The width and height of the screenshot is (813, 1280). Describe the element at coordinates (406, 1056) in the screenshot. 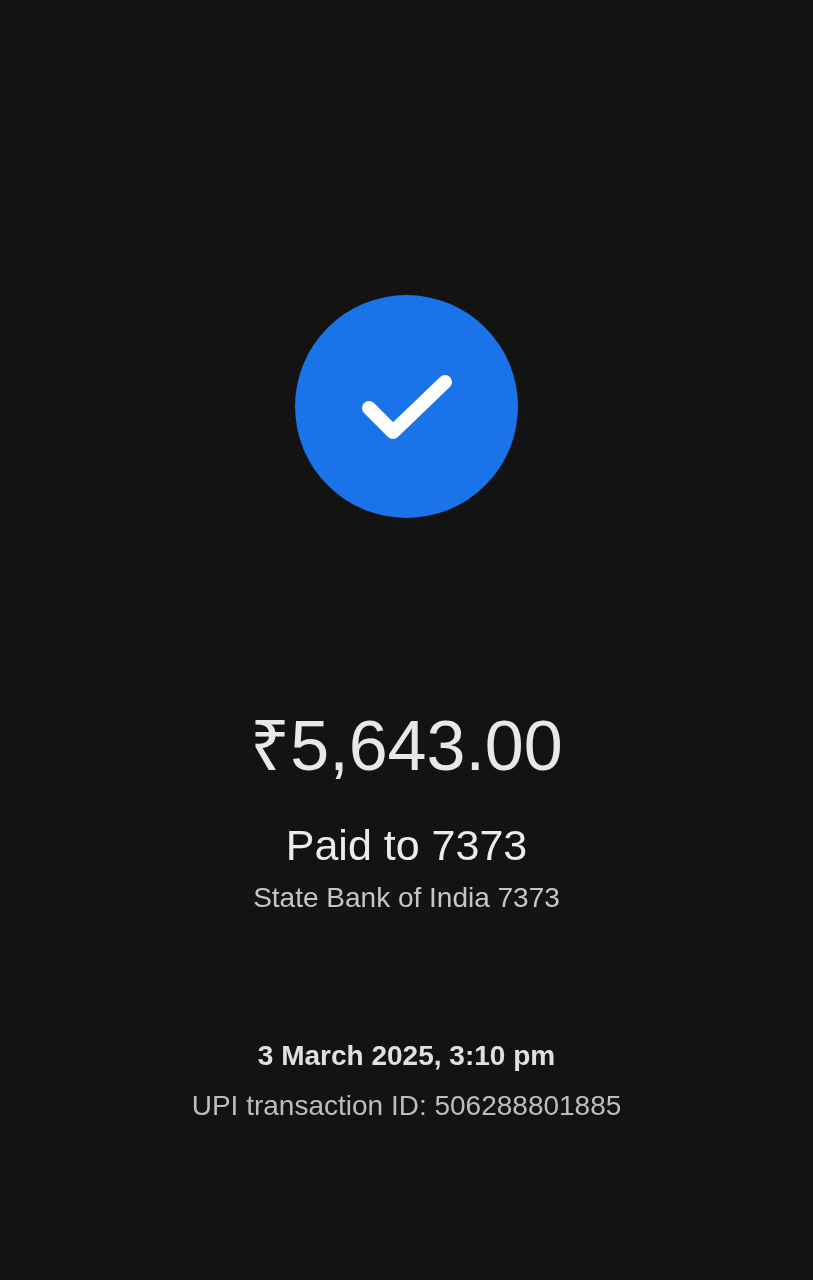

I see `datetime-text: 3 March 2025, 3:10 pm` at that location.